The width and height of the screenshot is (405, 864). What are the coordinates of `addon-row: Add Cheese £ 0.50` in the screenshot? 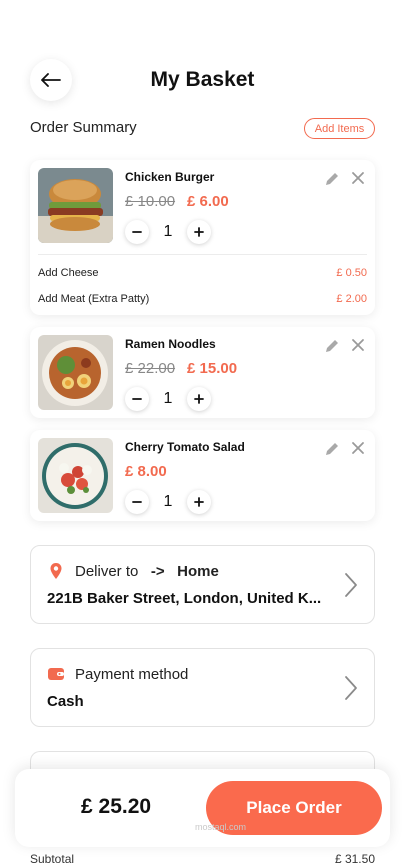 It's located at (202, 275).